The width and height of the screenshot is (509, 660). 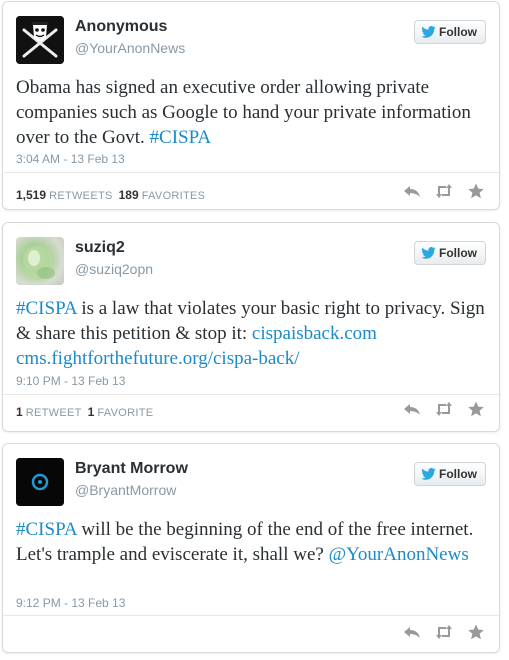 I want to click on retweets-stat: 1,519 RETWEETS, so click(x=64, y=195).